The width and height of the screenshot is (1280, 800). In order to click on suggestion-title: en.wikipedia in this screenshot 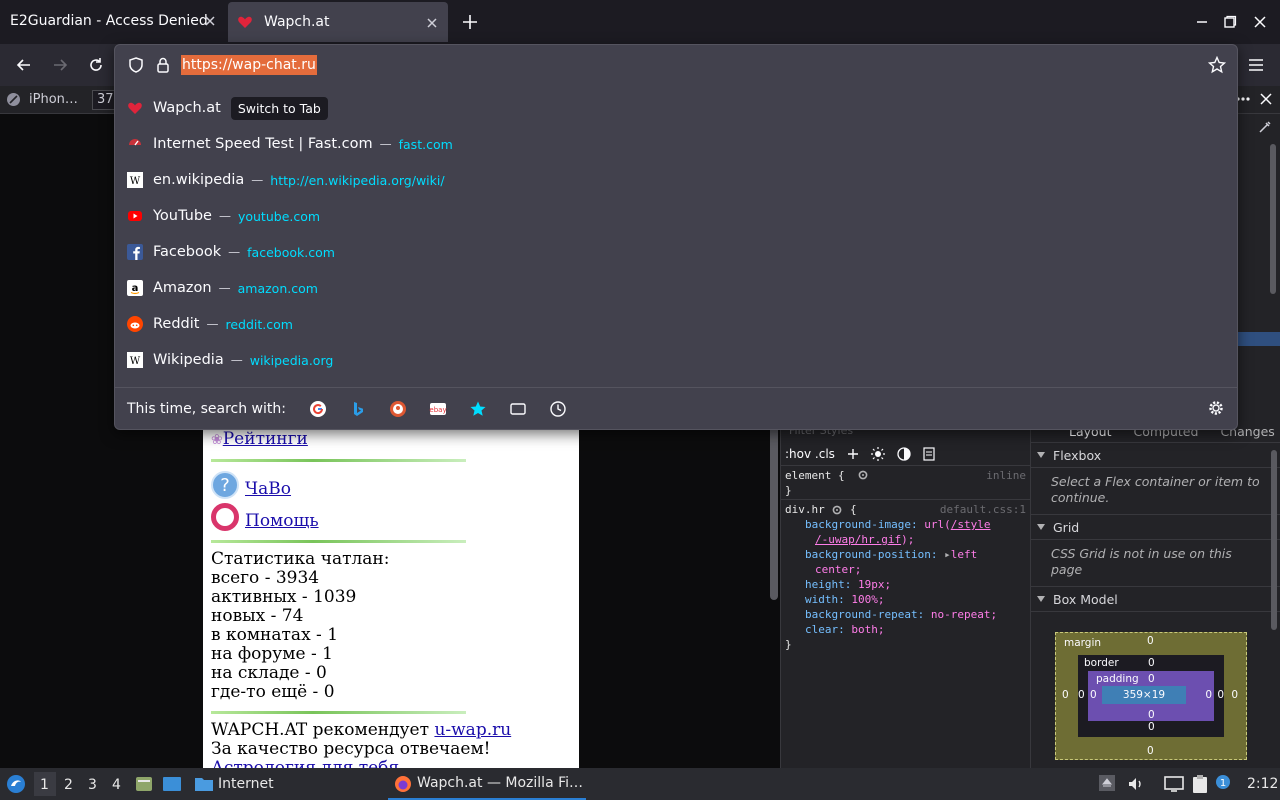, I will do `click(199, 180)`.